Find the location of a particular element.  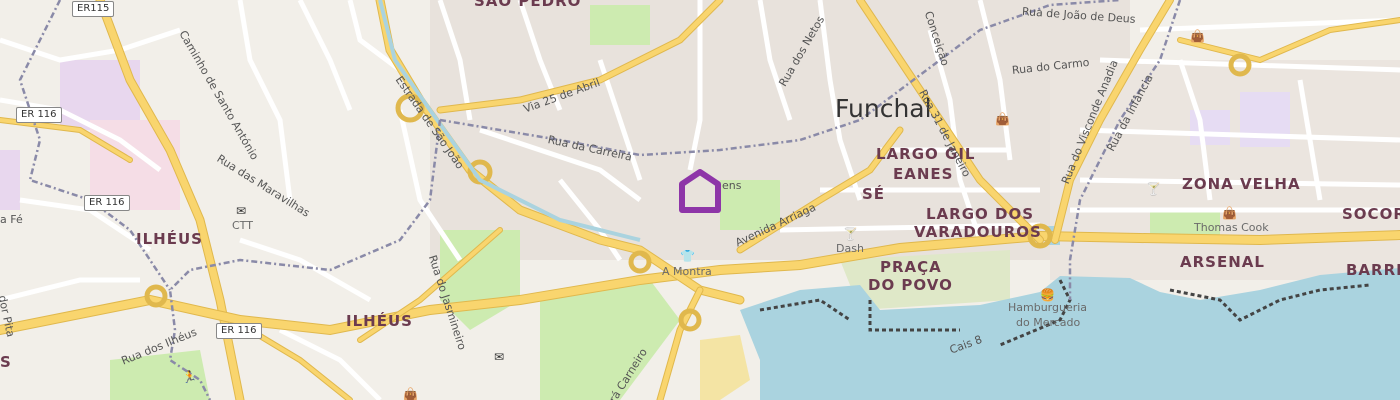

poi-label-a-montra: A Montra is located at coordinates (687, 271).